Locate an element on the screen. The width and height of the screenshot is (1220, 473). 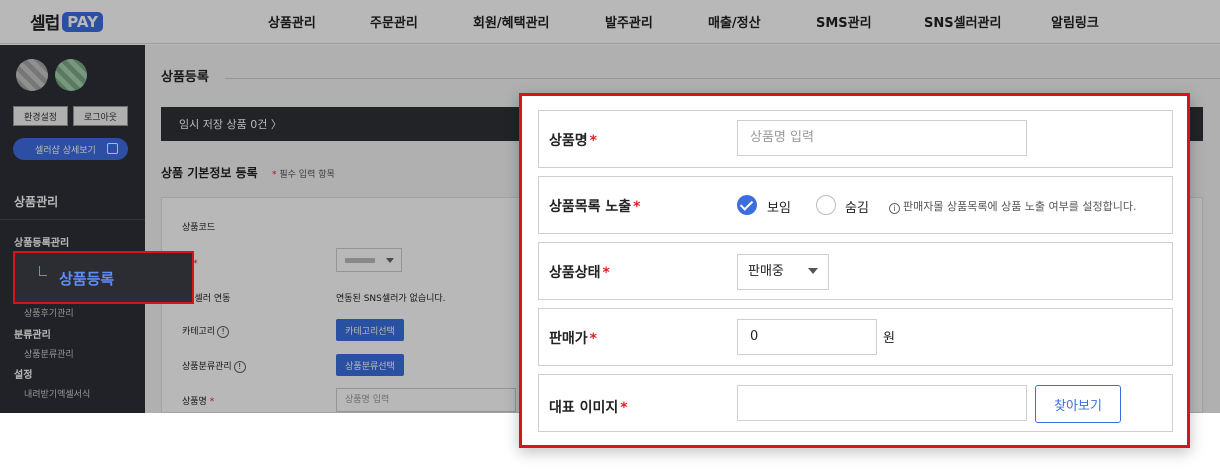
label-product-status: 상품상태 * is located at coordinates (579, 272).